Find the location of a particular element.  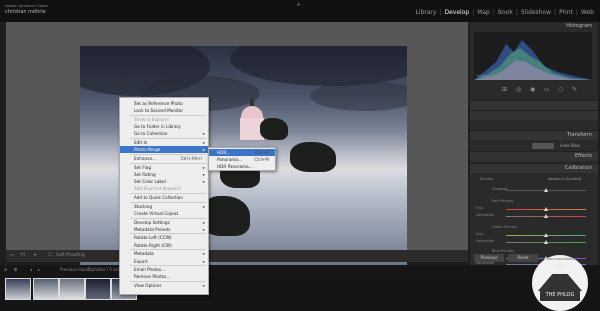

menu-item-create-virtual-copies: Create Virtual Copies is located at coordinates (164, 213).